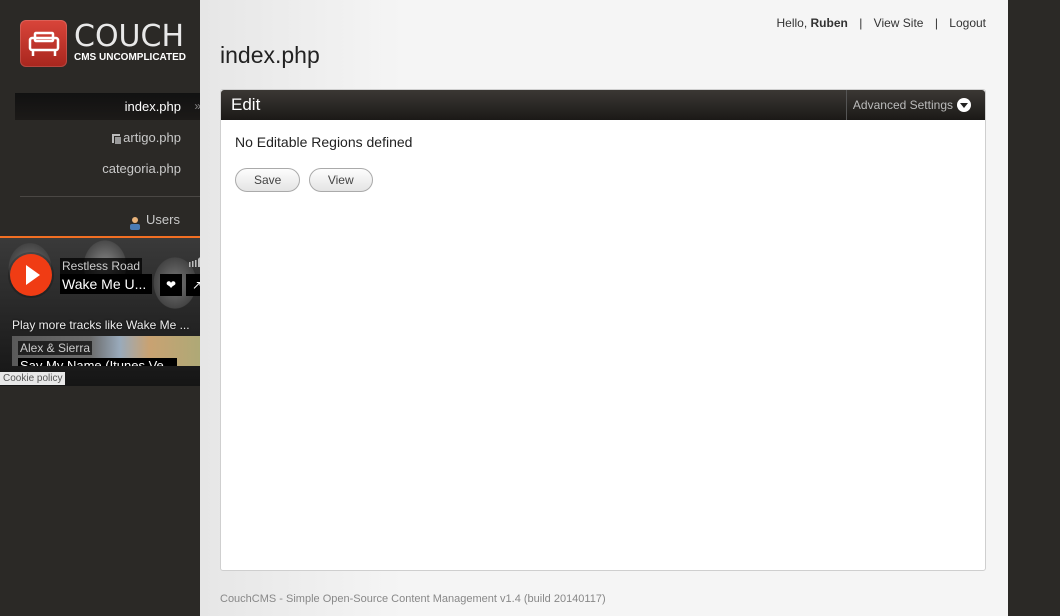 Image resolution: width=1060 pixels, height=616 pixels. I want to click on sidebar-nav: index.php » artigo.php categoria.php, so click(108, 139).